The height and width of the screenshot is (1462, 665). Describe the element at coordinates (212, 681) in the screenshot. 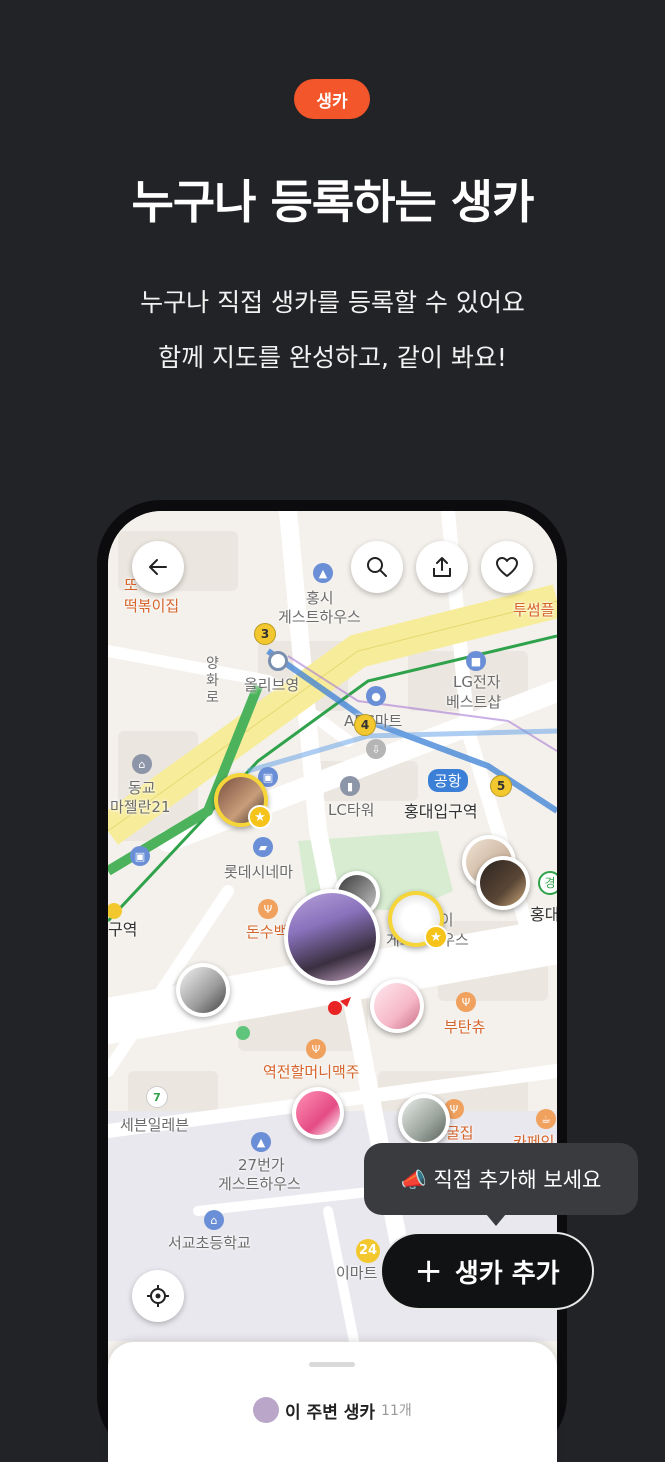

I see `map-label: 양화로` at that location.